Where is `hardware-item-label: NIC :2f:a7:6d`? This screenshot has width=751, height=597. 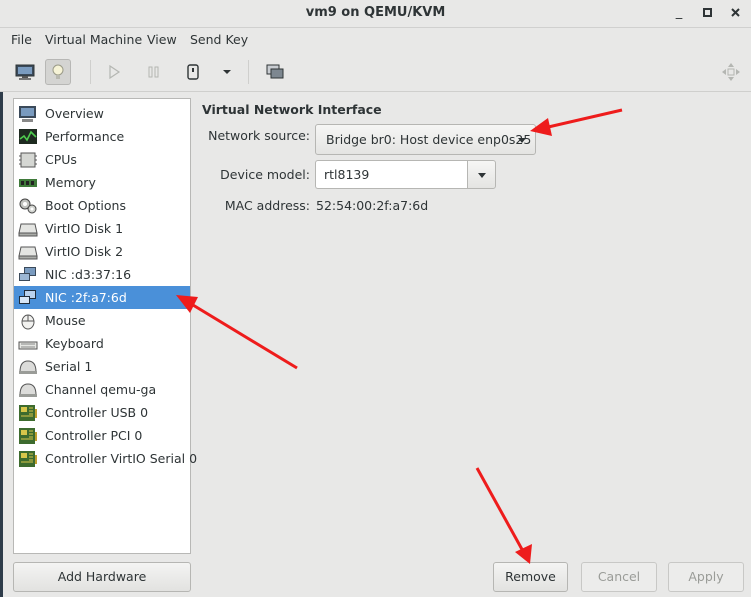
hardware-item-label: NIC :2f:a7:6d is located at coordinates (86, 297).